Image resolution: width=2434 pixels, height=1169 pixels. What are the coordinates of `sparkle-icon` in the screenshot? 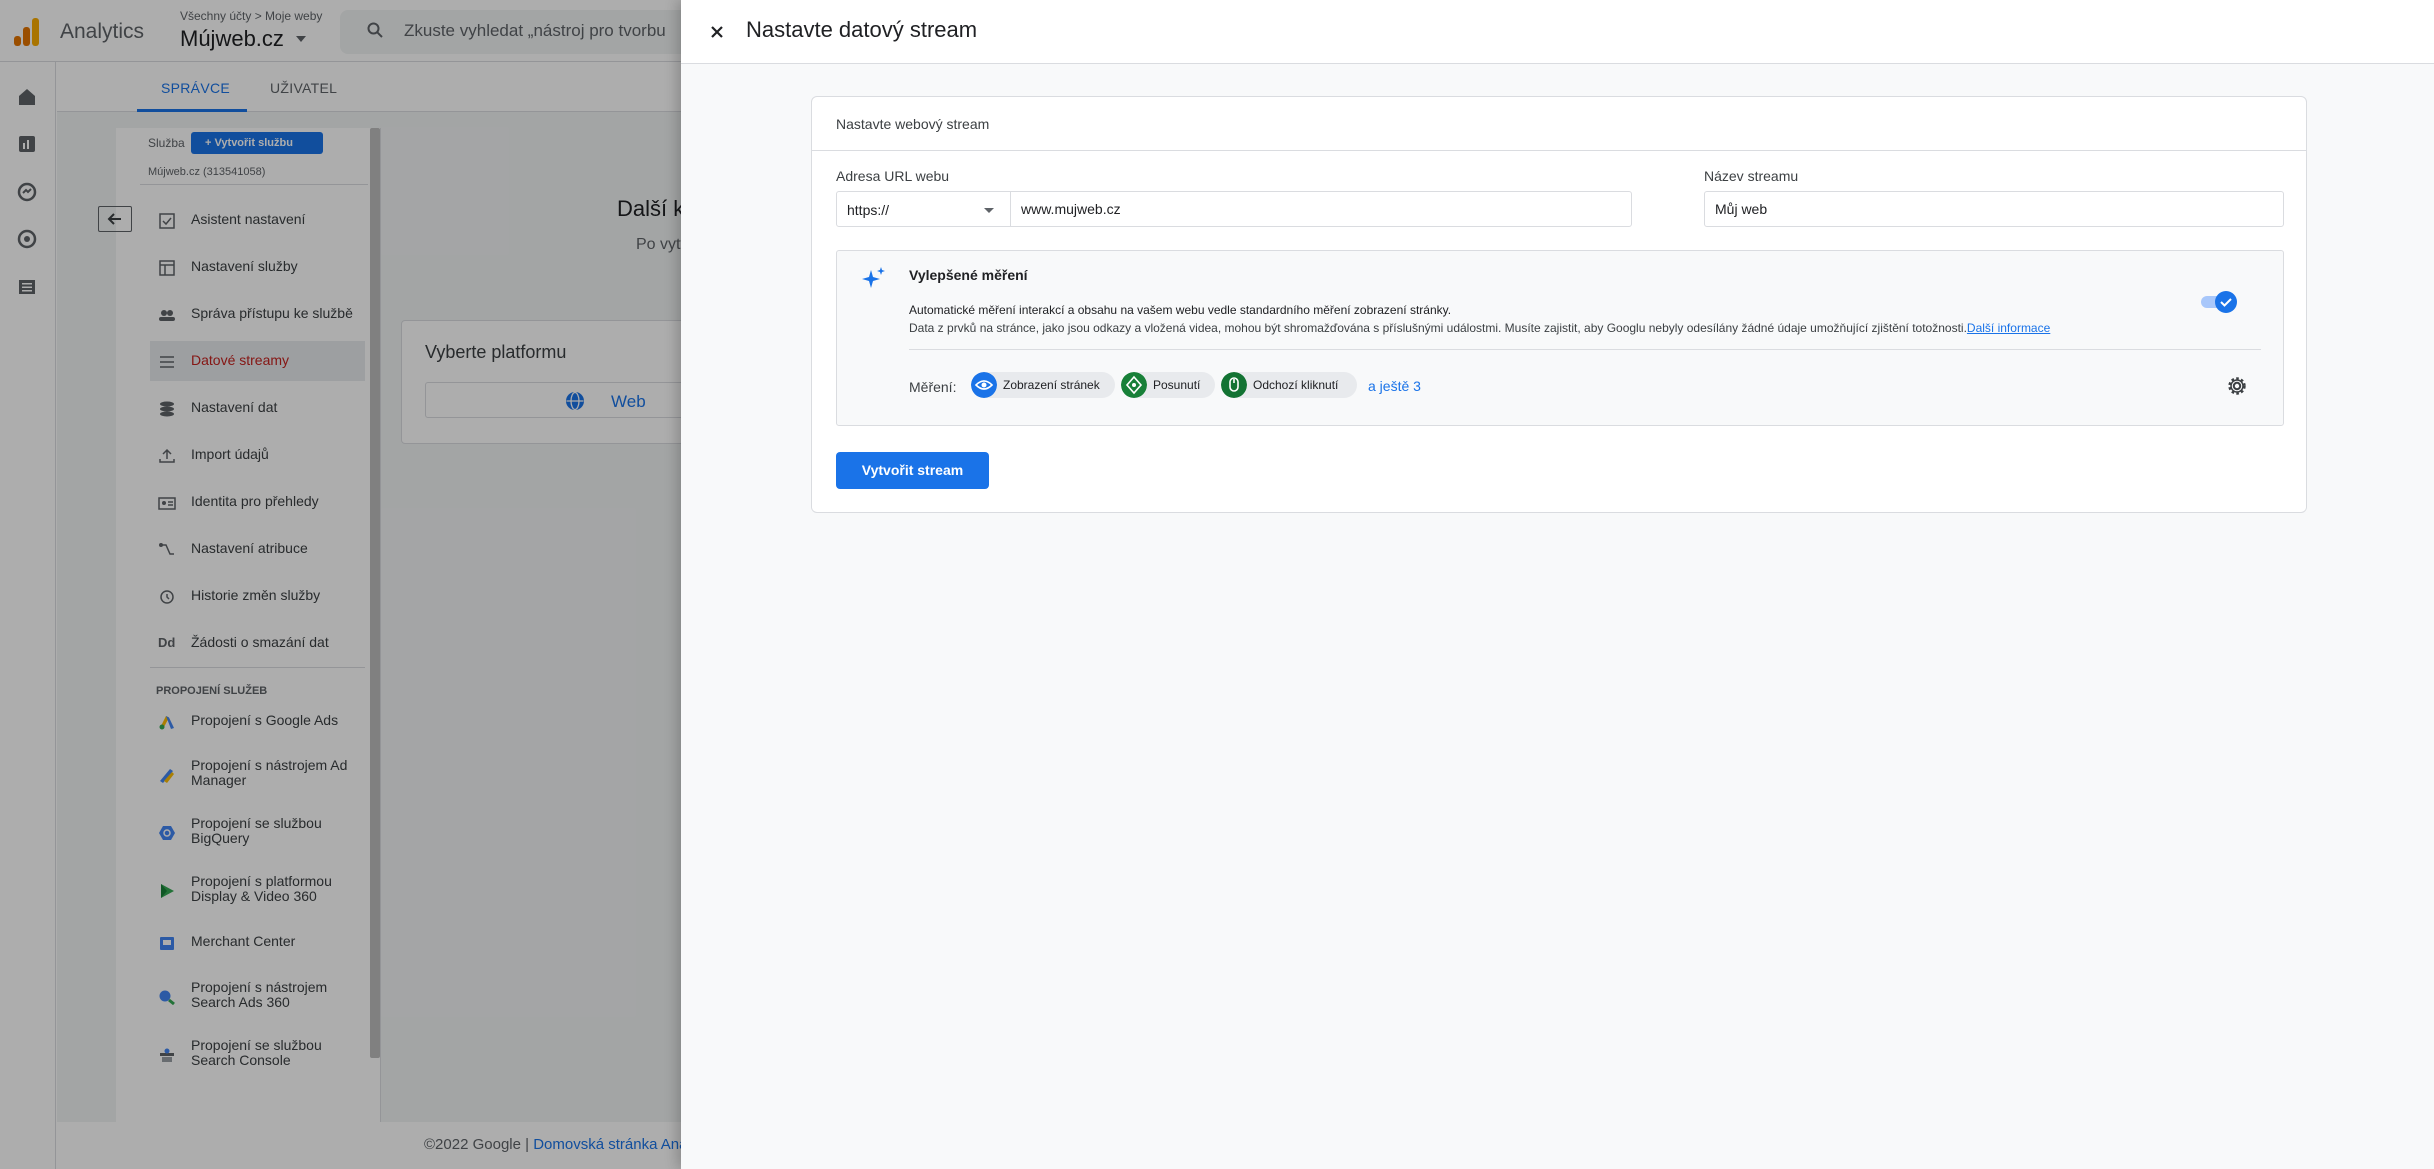 It's located at (873, 277).